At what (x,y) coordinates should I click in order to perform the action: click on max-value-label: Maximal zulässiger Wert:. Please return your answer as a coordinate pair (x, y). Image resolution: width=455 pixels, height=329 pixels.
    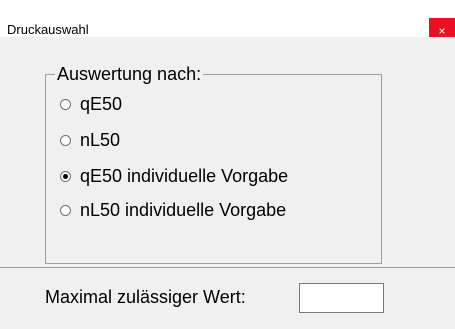
    Looking at the image, I should click on (145, 297).